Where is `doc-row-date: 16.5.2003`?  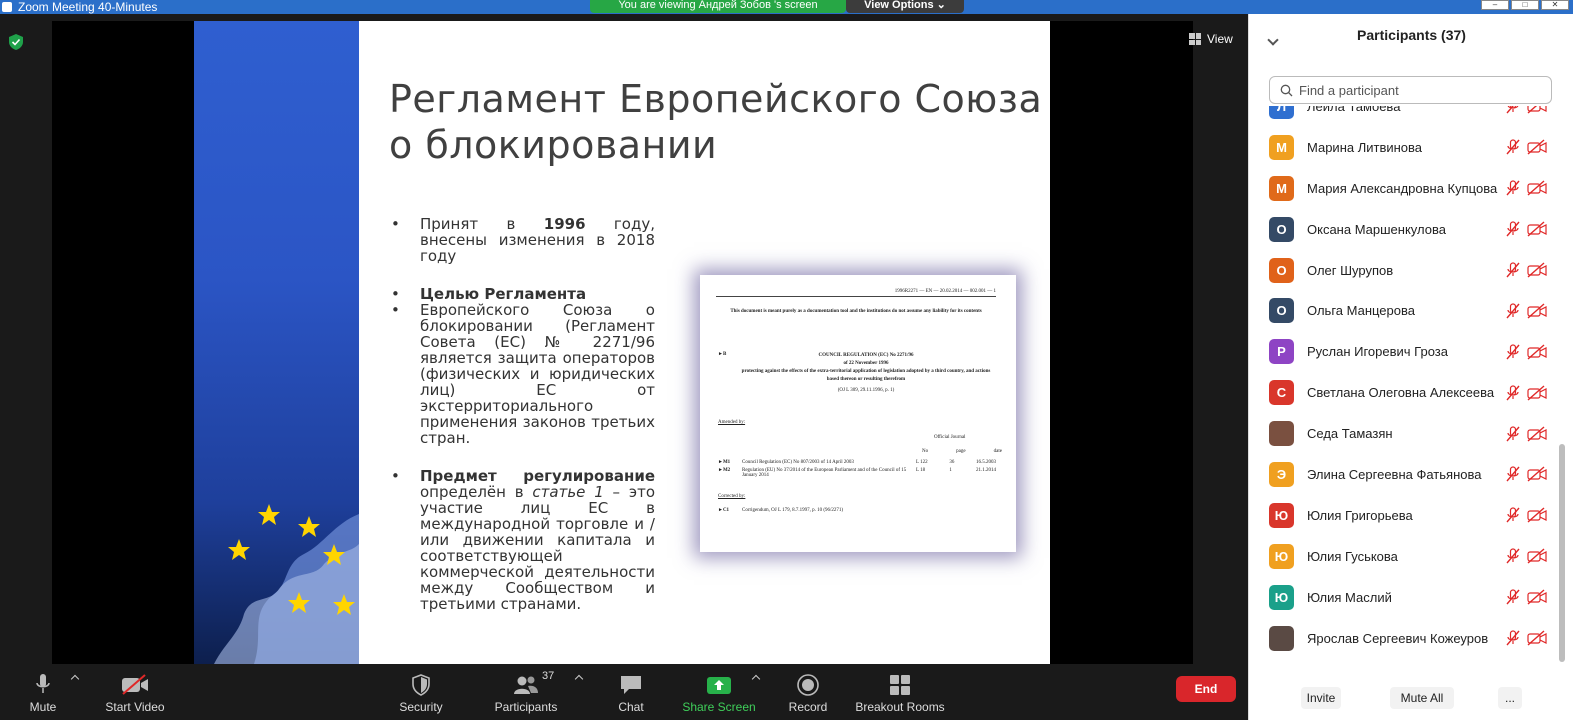 doc-row-date: 16.5.2003 is located at coordinates (986, 462).